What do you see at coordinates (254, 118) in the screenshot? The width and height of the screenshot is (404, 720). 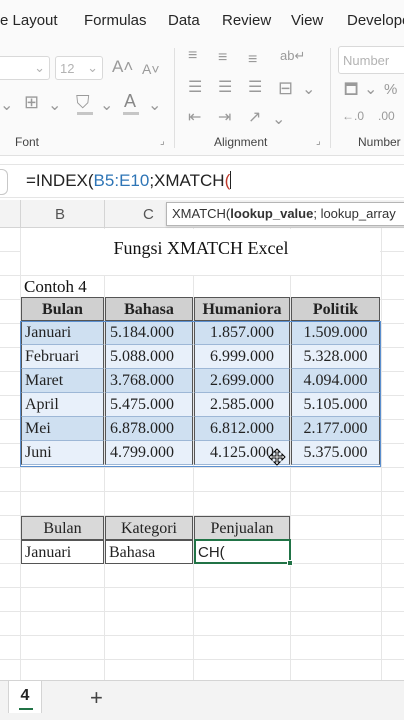 I see `orientation-icon: ↗` at bounding box center [254, 118].